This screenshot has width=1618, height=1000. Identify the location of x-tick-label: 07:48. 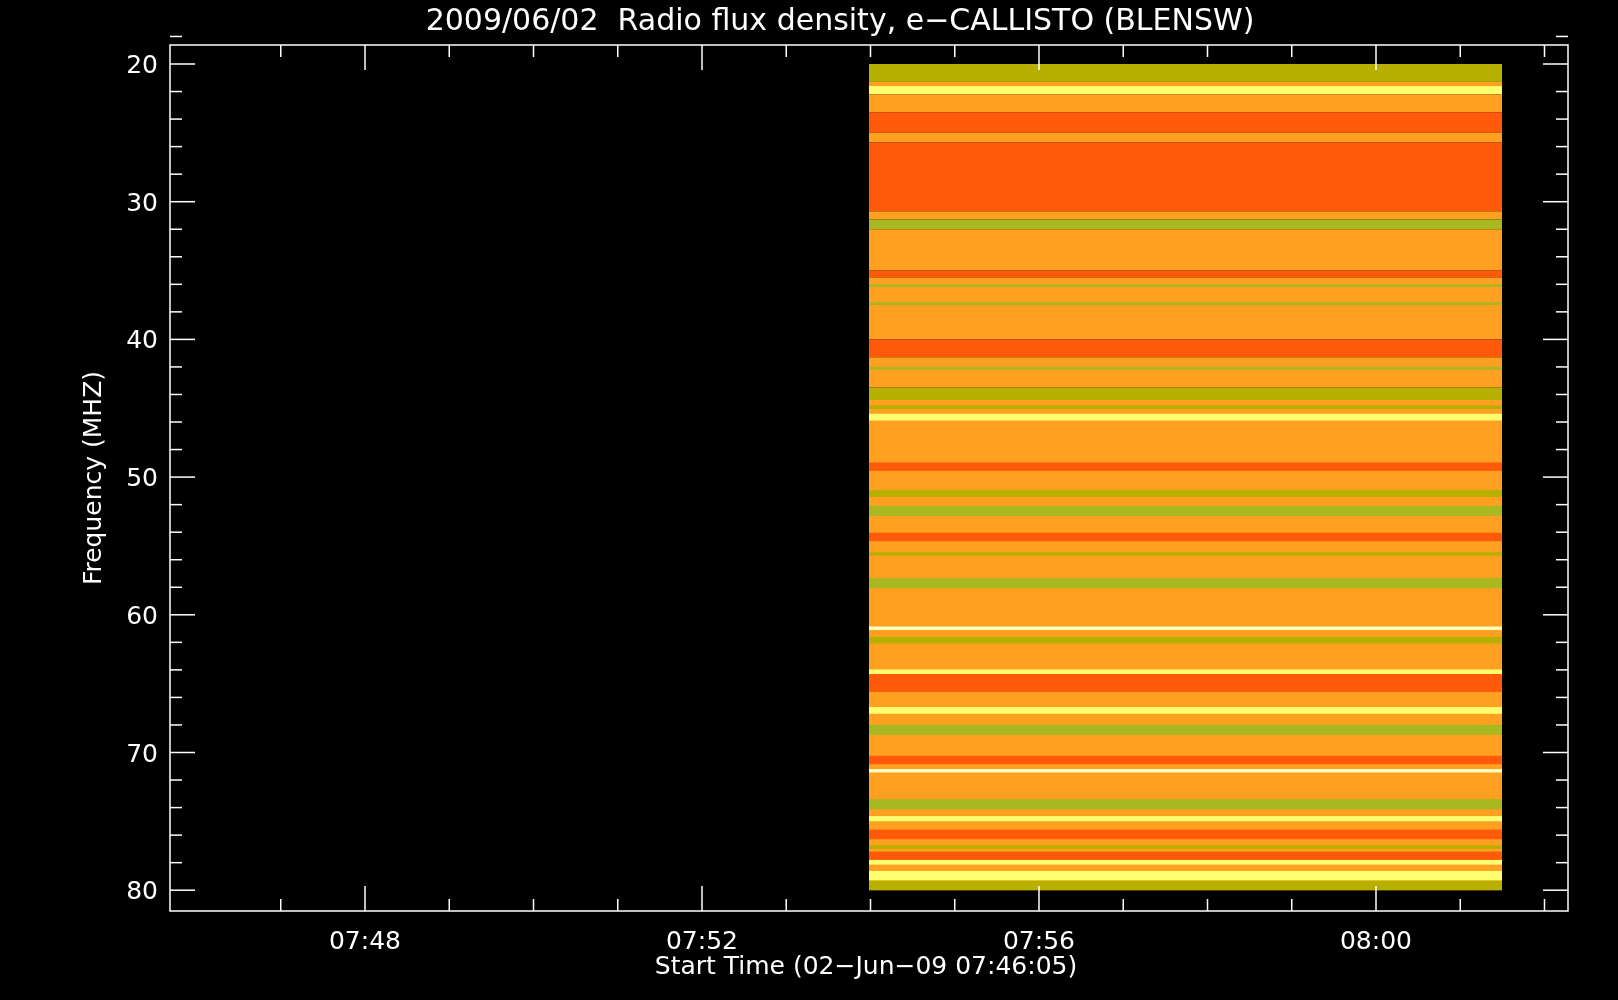
(365, 940).